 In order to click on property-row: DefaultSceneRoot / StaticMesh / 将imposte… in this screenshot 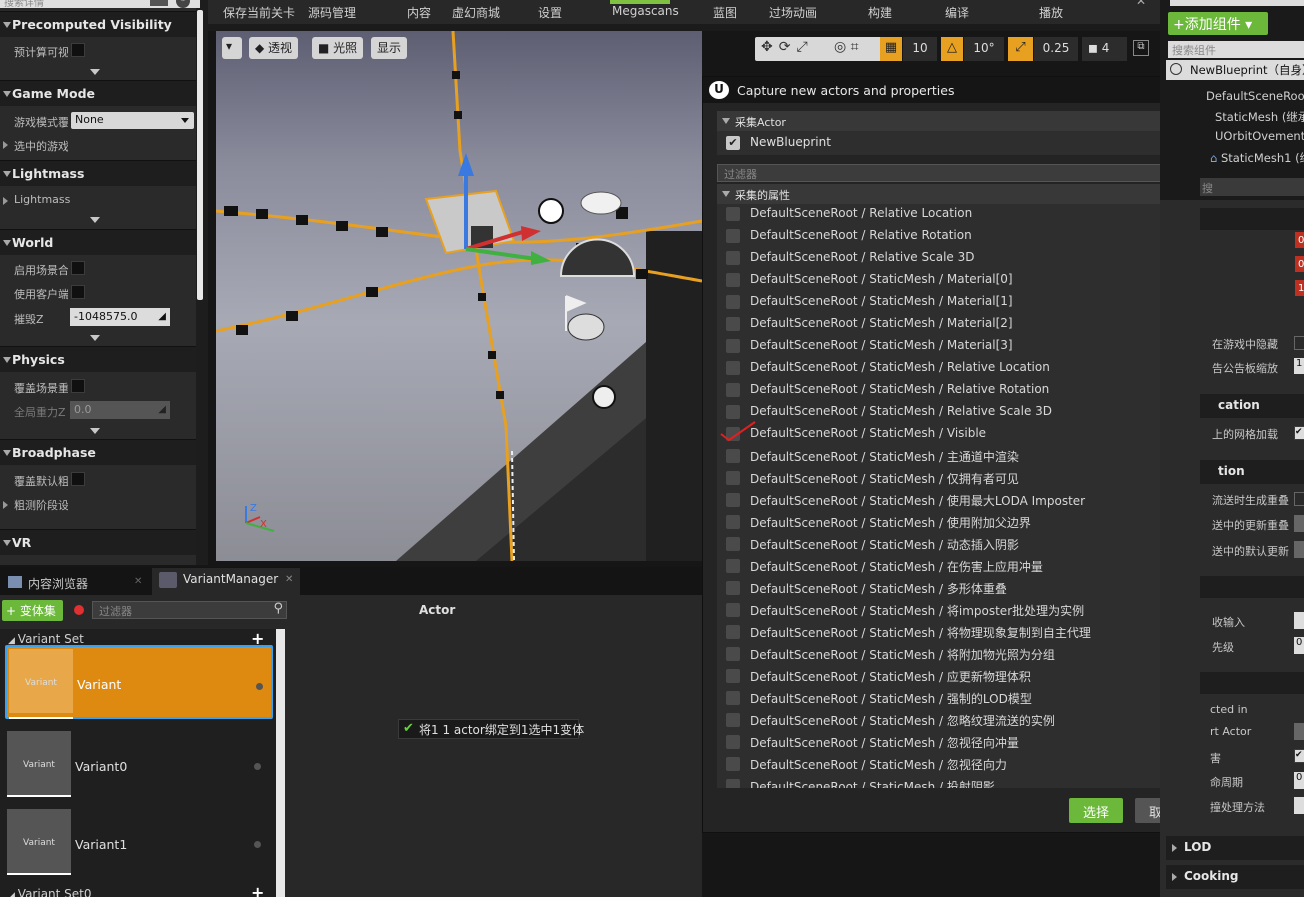, I will do `click(950, 610)`.